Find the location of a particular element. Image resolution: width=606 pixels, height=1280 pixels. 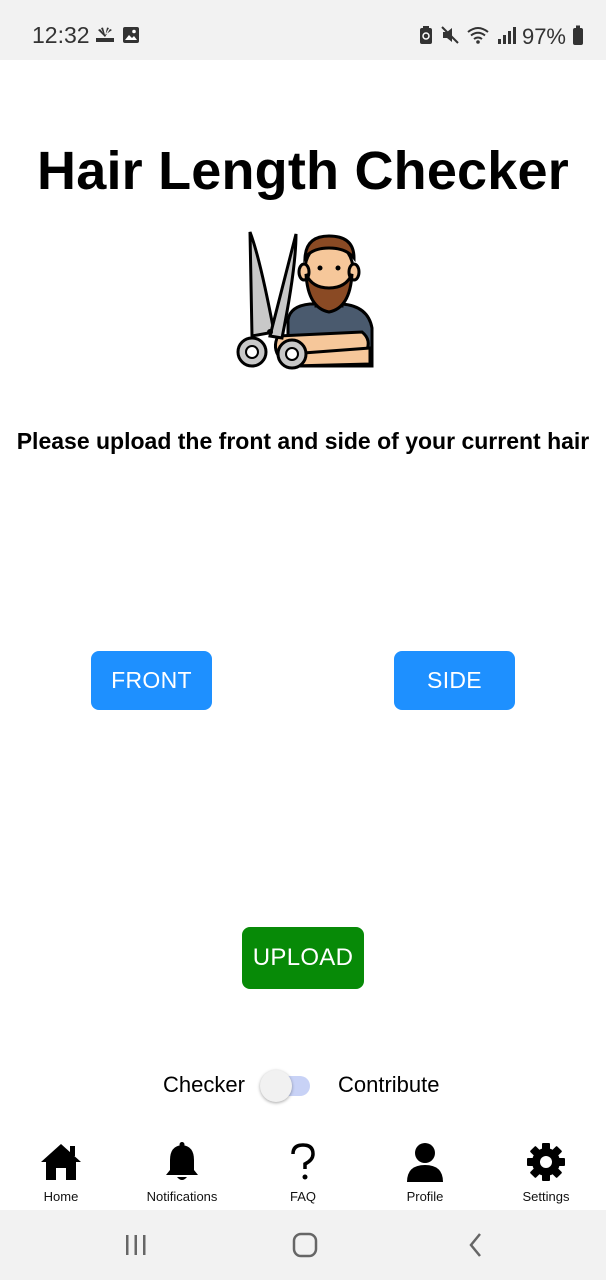

bottom-tab-bar: Home Notifications FAQ Profile Settings is located at coordinates (303, 1170).